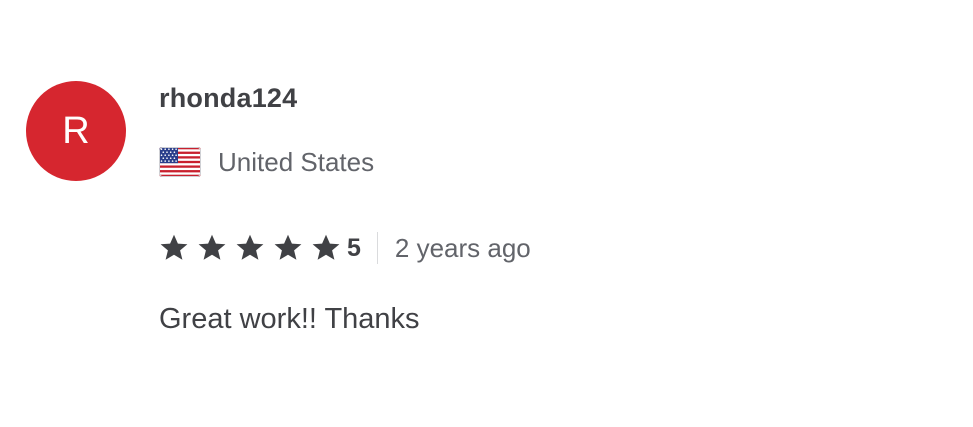 The image size is (973, 427). Describe the element at coordinates (296, 161) in the screenshot. I see `country-name: United States` at that location.